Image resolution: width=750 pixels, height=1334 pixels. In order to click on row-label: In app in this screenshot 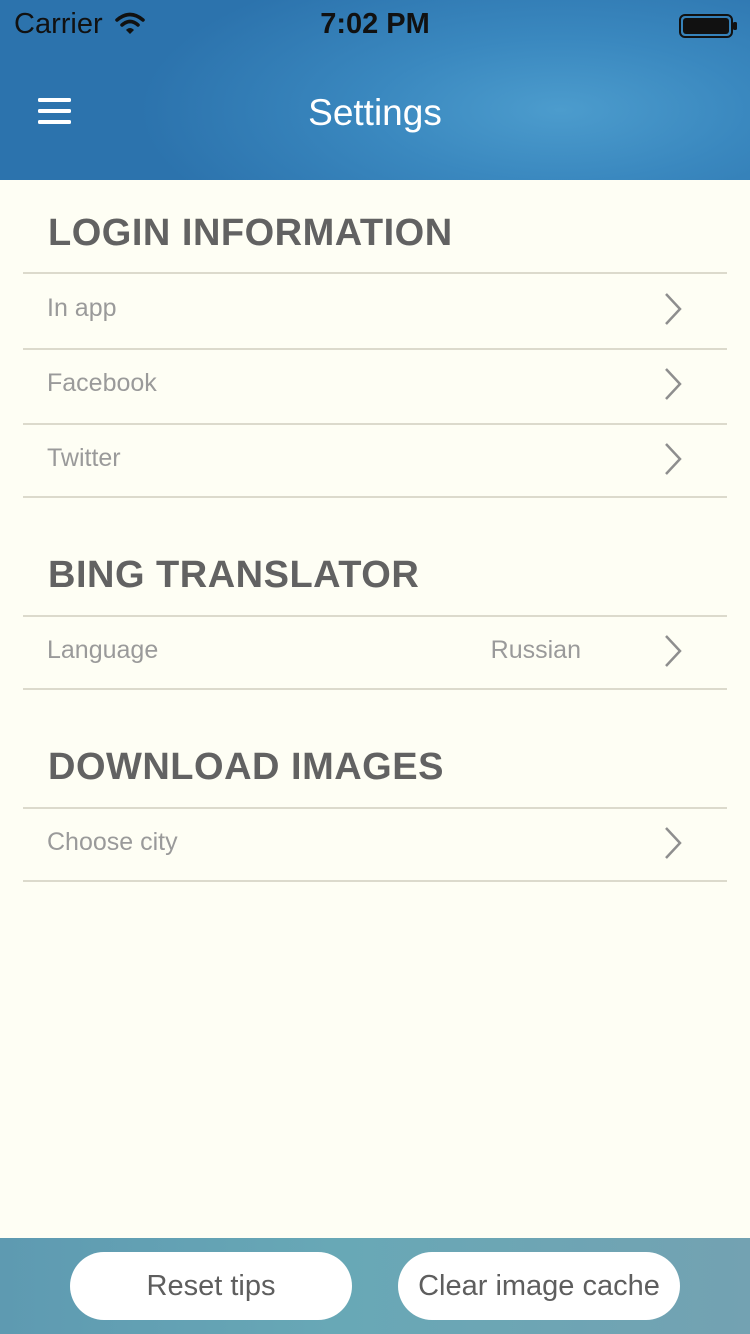, I will do `click(82, 308)`.